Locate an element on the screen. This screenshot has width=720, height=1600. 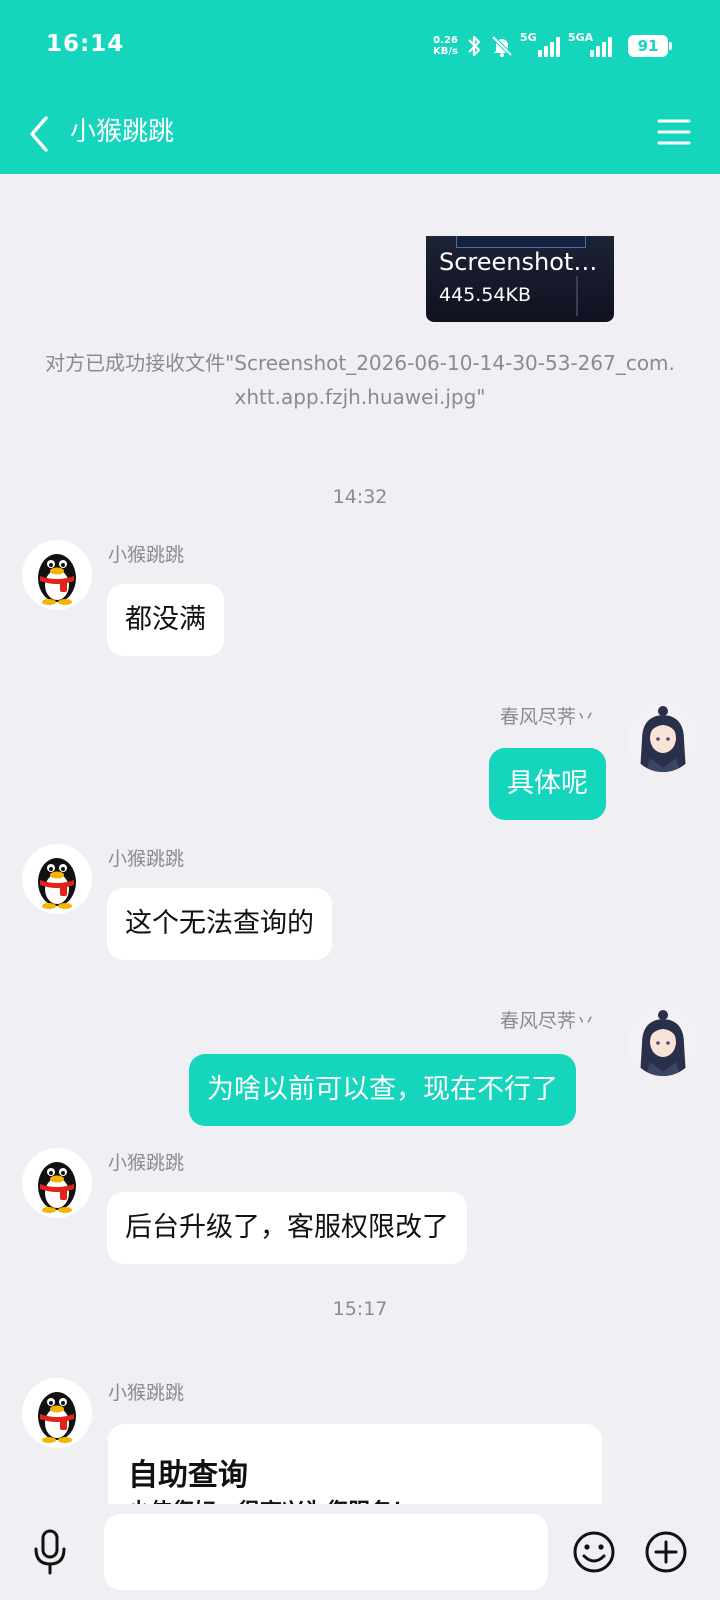
self-service-card: 自助查询 少侠您好，很高兴为您服务！ is located at coordinates (355, 1464).